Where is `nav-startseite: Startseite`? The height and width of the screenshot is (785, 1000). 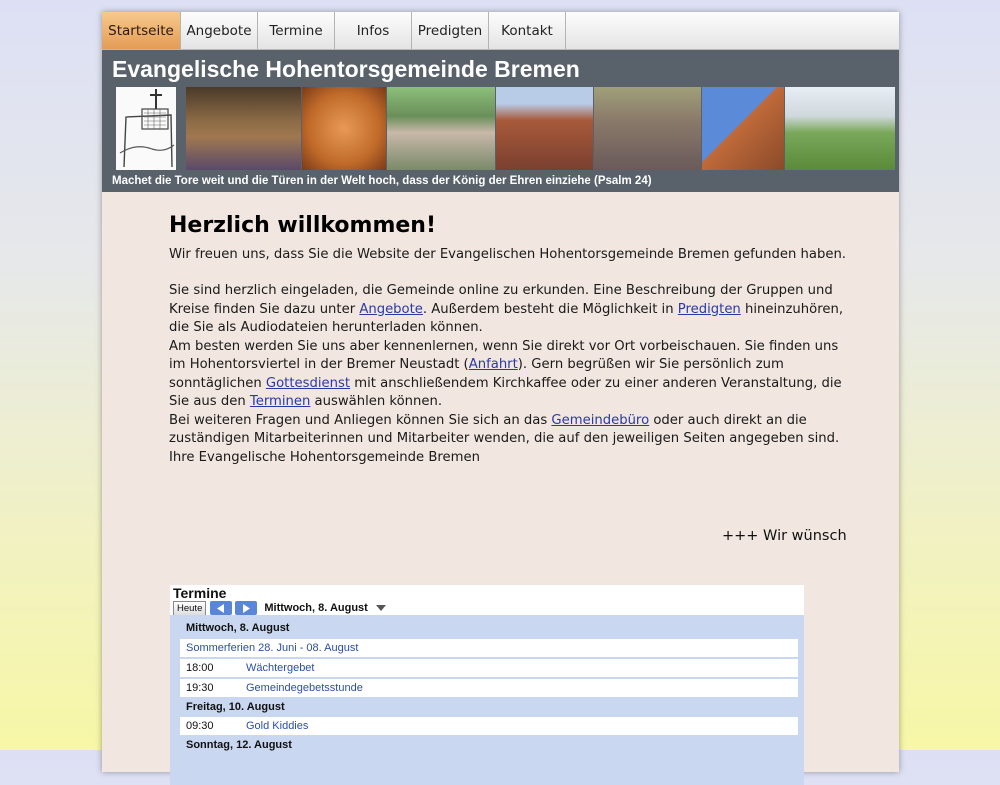 nav-startseite: Startseite is located at coordinates (141, 30).